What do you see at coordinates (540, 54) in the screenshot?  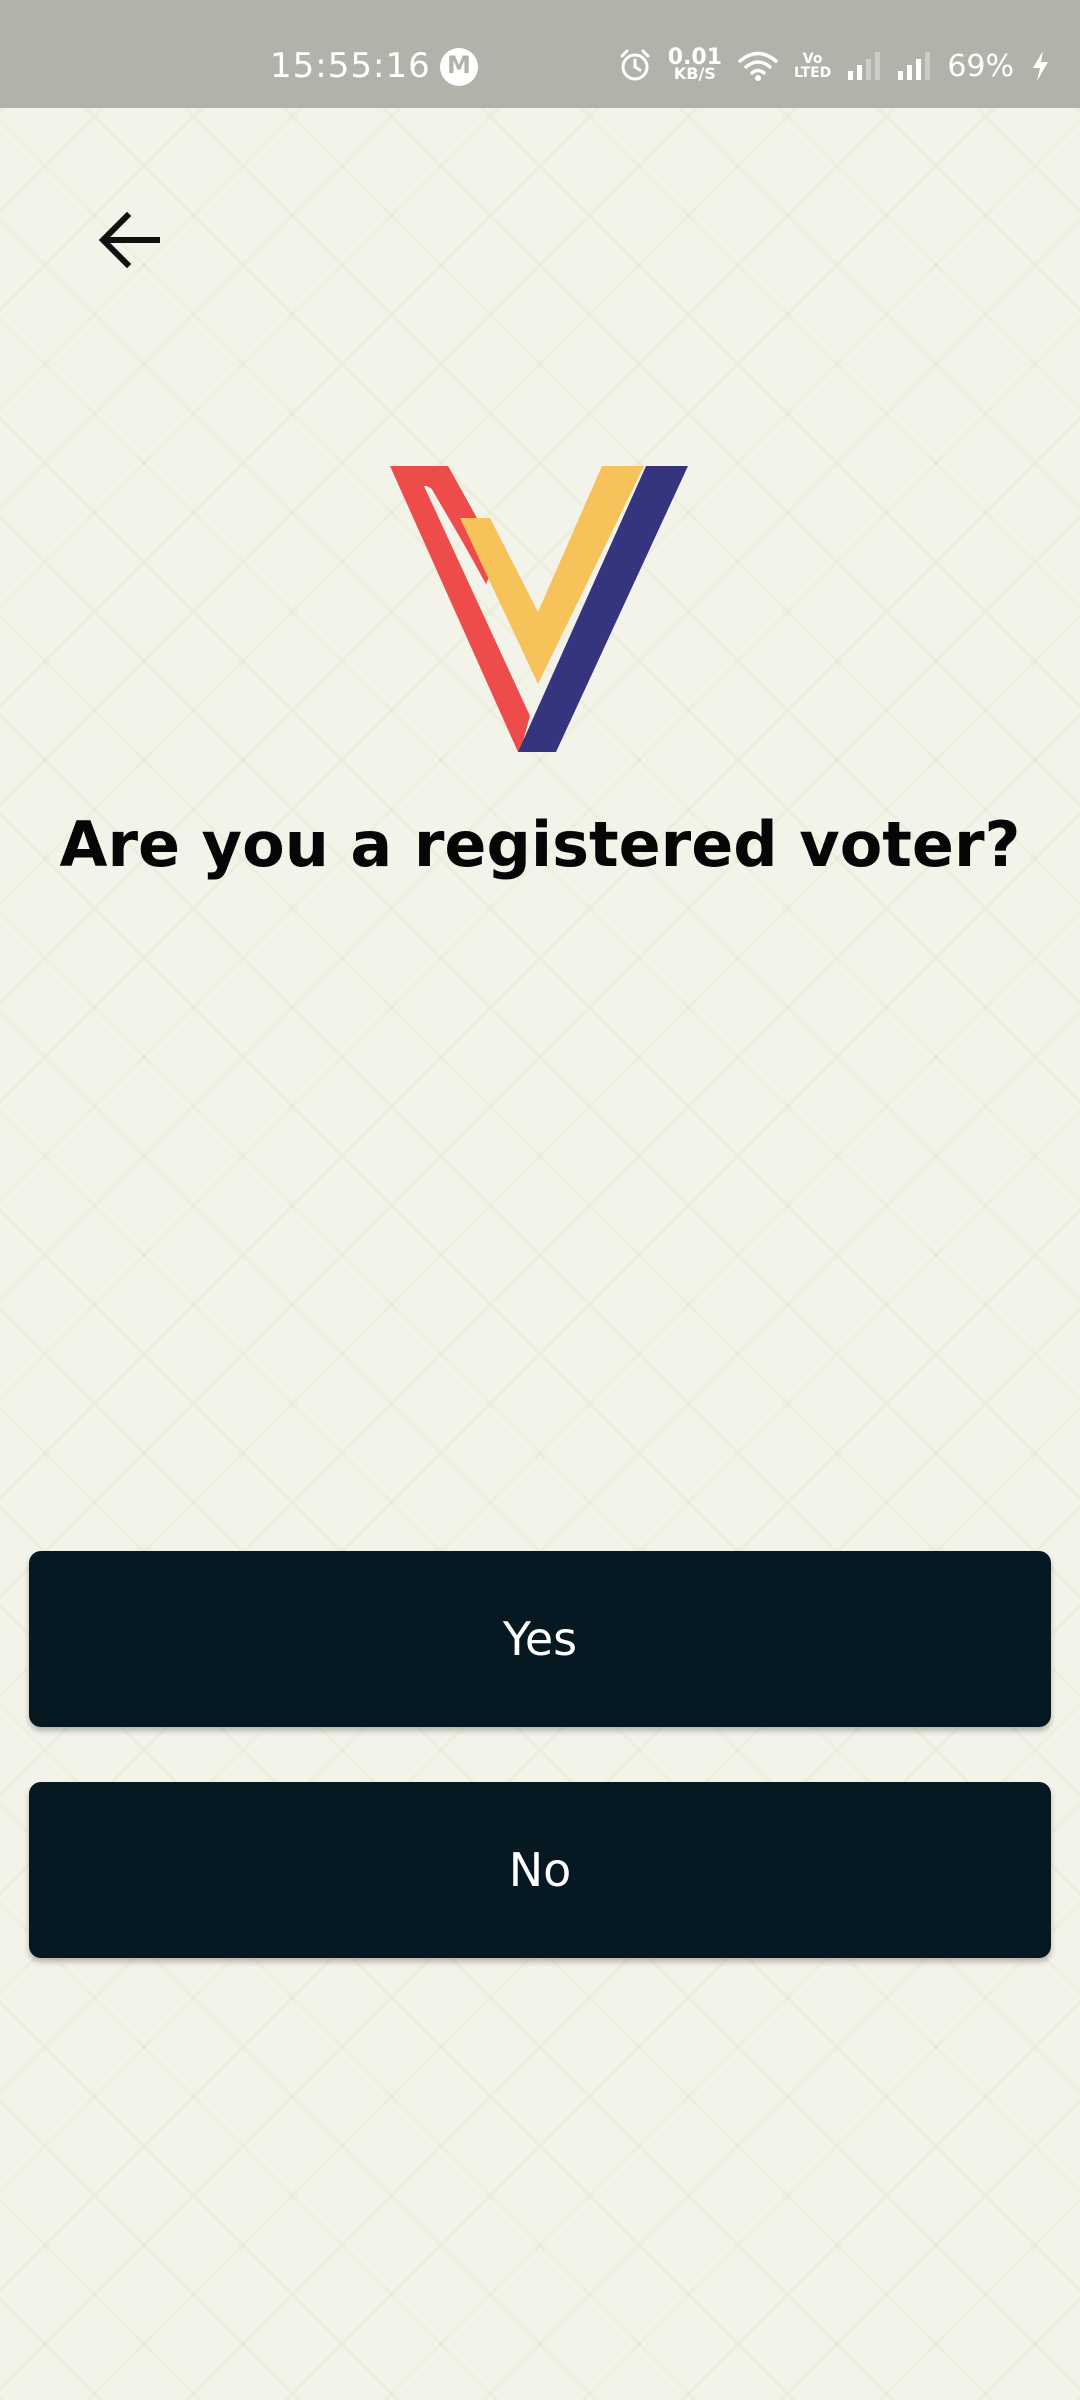 I see `status-bar: 15:55:16 M 0.01 KB/S Vo LTED 69%` at bounding box center [540, 54].